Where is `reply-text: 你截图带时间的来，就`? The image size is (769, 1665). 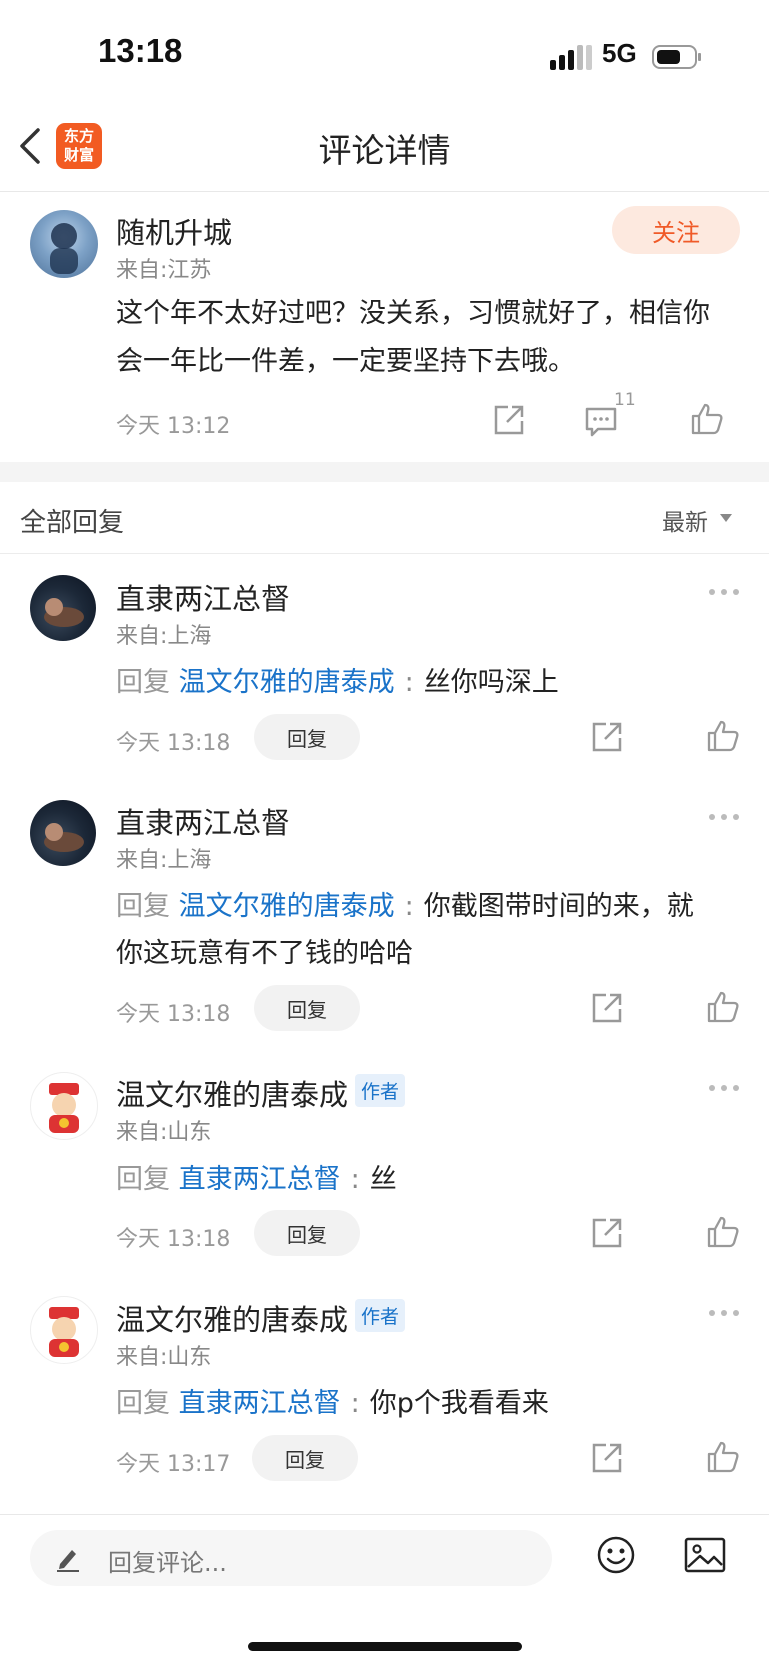 reply-text: 你截图带时间的来，就 is located at coordinates (558, 906).